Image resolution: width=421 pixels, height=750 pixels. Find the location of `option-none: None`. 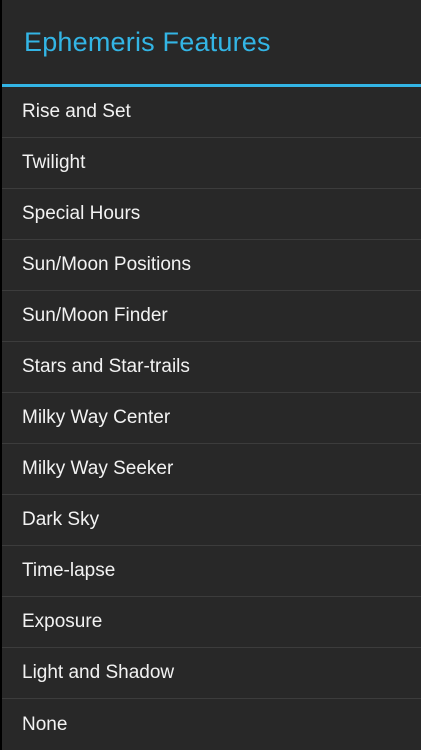

option-none: None is located at coordinates (211, 724).